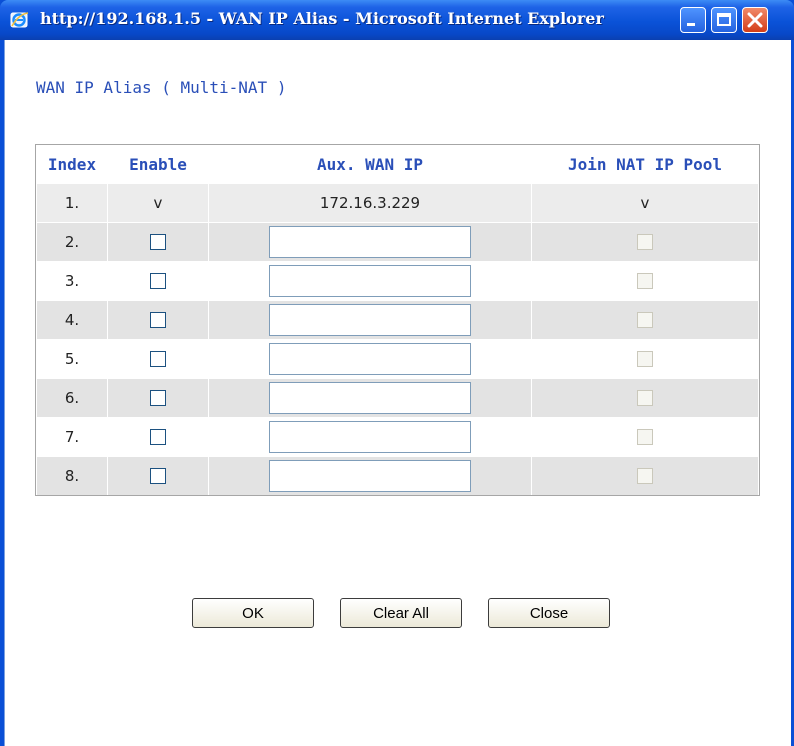 This screenshot has height=746, width=794. I want to click on row-index: 6., so click(72, 398).